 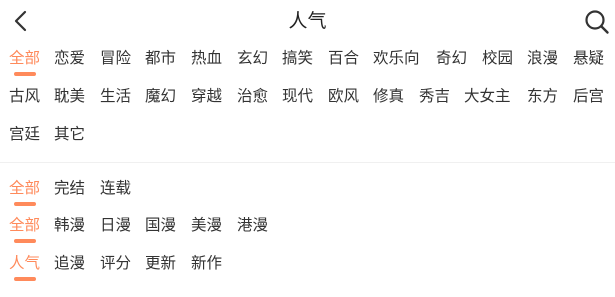 I want to click on region-chip: 全部, so click(x=24, y=228).